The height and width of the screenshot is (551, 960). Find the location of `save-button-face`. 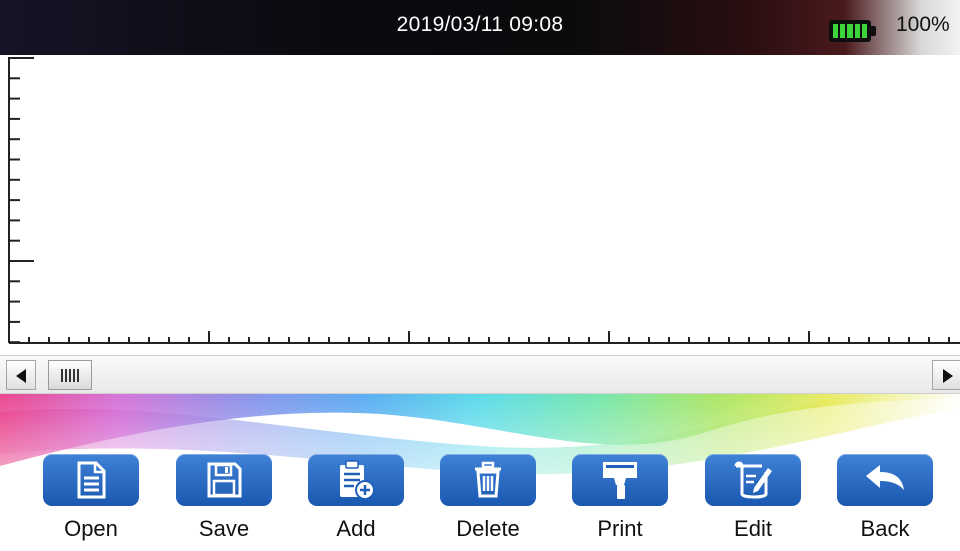

save-button-face is located at coordinates (224, 480).